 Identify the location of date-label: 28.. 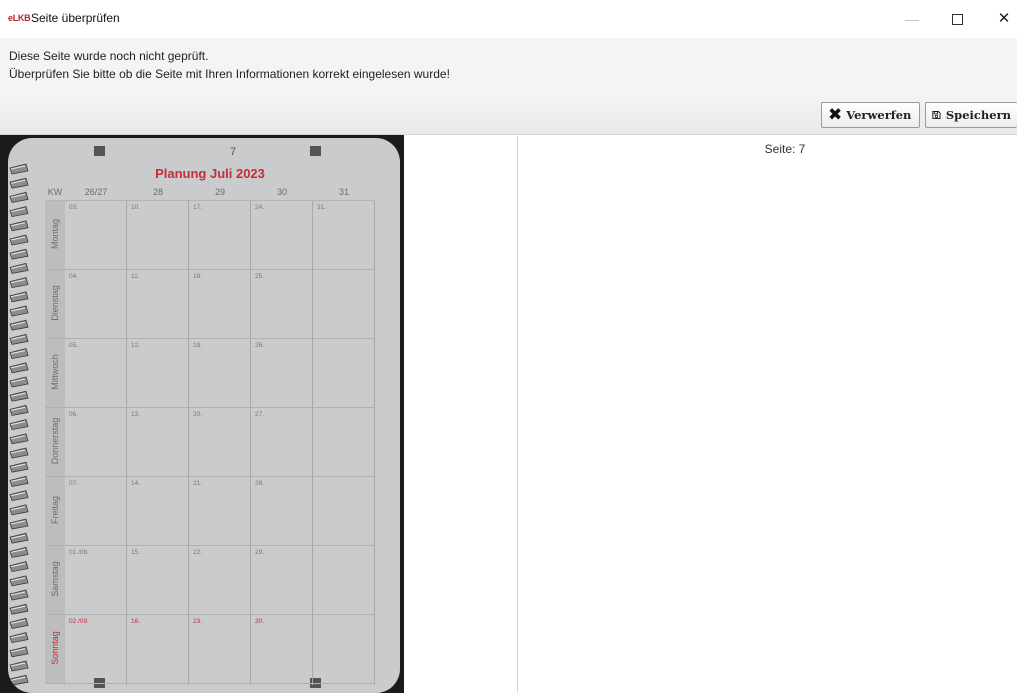
(260, 483).